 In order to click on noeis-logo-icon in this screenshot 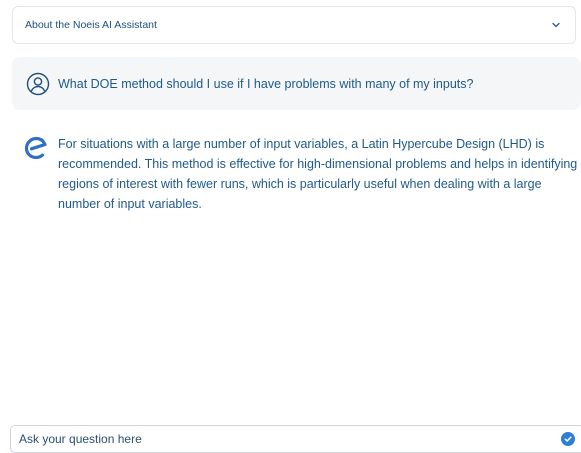, I will do `click(36, 148)`.